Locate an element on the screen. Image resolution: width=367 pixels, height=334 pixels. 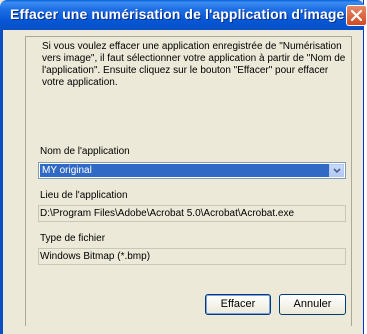
cancel-button: Annuler is located at coordinates (312, 304).